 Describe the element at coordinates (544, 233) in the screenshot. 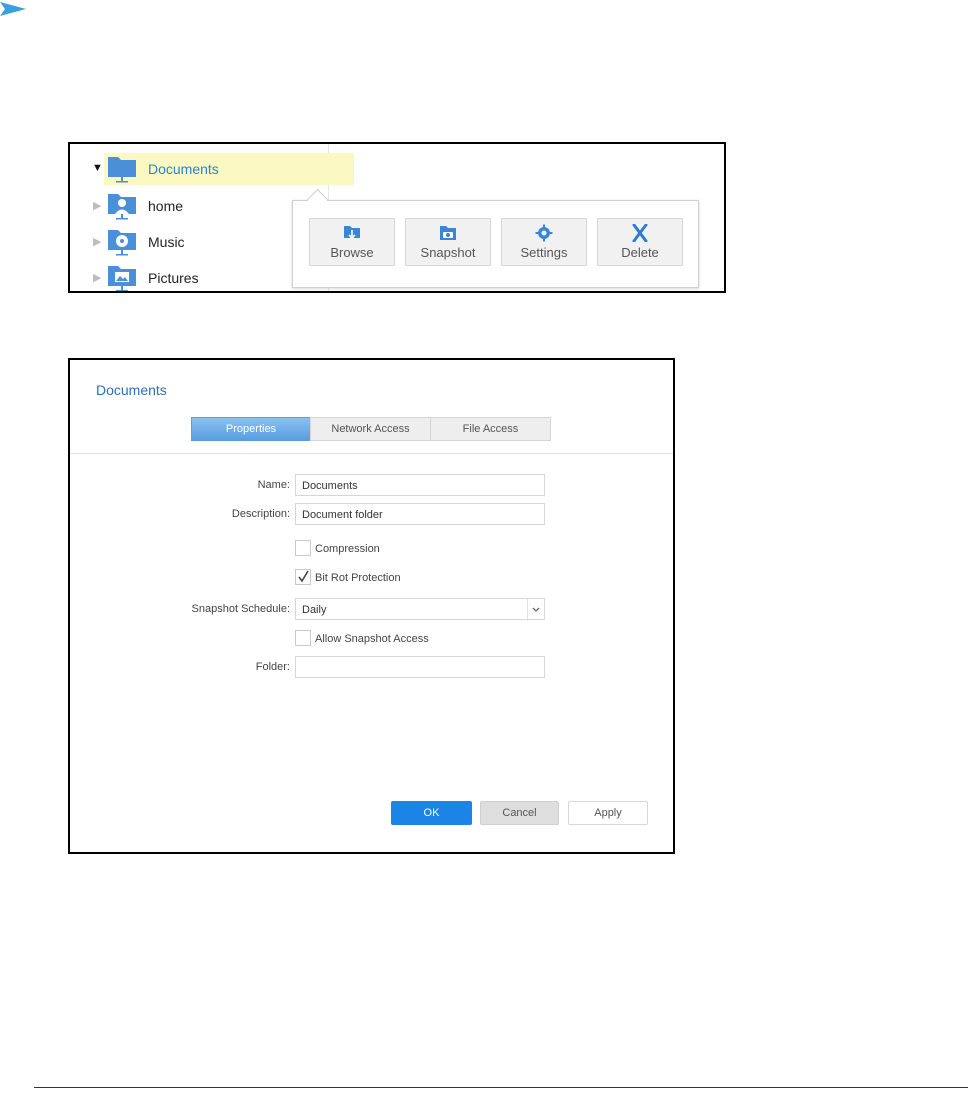

I see `gear-icon` at that location.